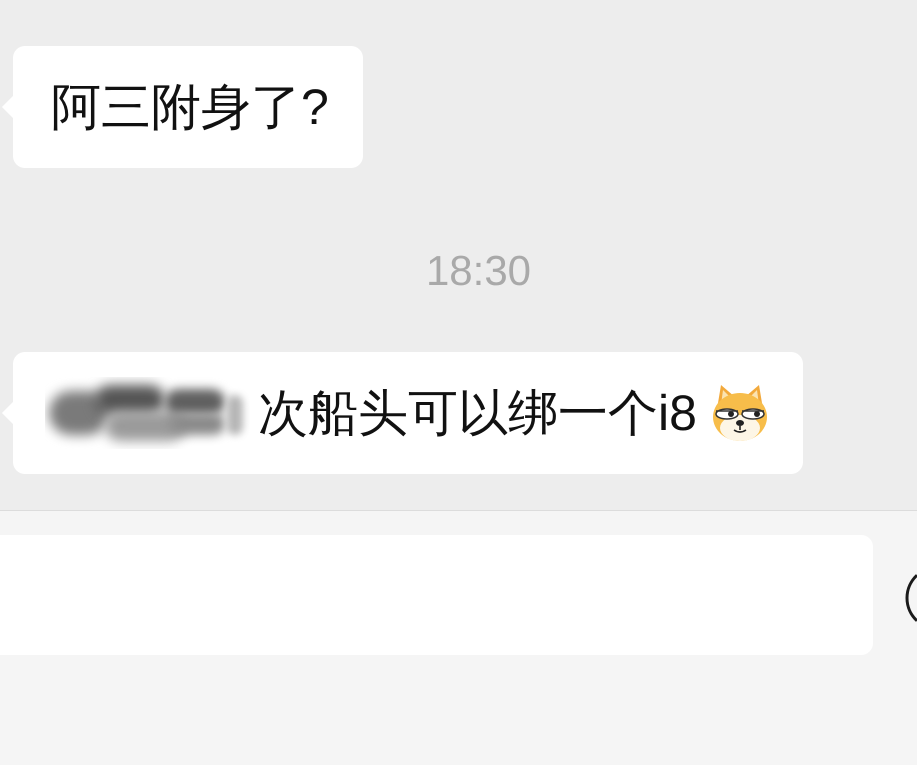 The image size is (917, 765). I want to click on message-text: 次船头可以绑一个i8, so click(477, 413).